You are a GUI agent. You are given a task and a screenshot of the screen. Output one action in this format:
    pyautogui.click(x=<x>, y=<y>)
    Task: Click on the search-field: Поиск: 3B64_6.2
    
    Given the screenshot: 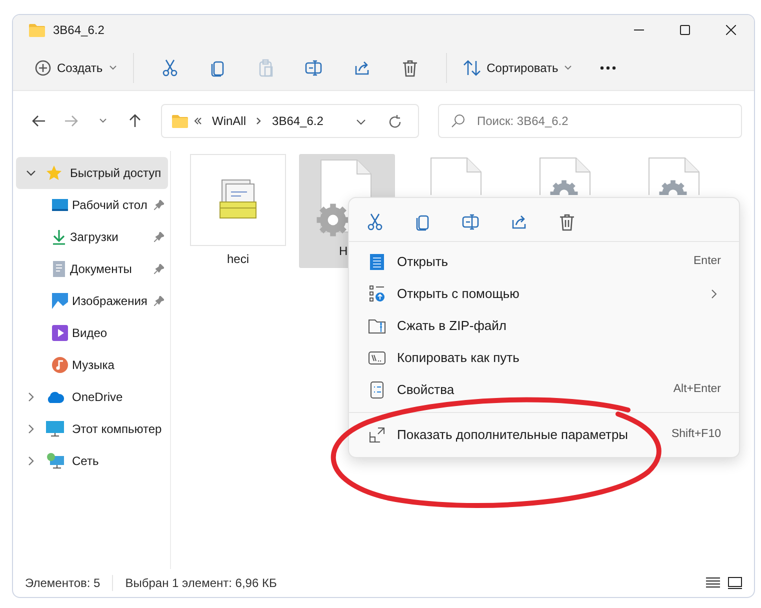 What is the action you would take?
    pyautogui.click(x=590, y=121)
    